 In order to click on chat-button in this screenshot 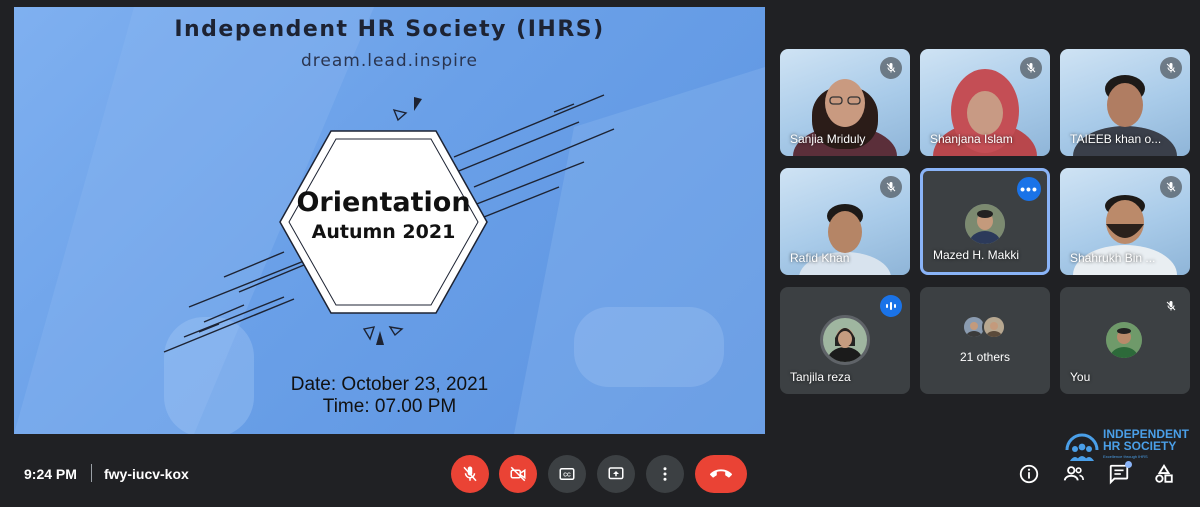, I will do `click(1119, 473)`.